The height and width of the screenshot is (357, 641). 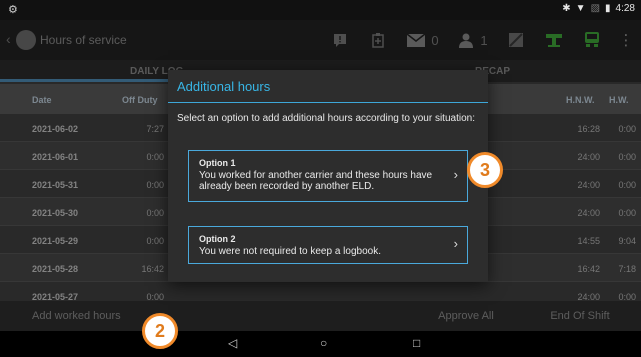 I want to click on option-description: You were not required to keep a logbook., so click(x=290, y=251).